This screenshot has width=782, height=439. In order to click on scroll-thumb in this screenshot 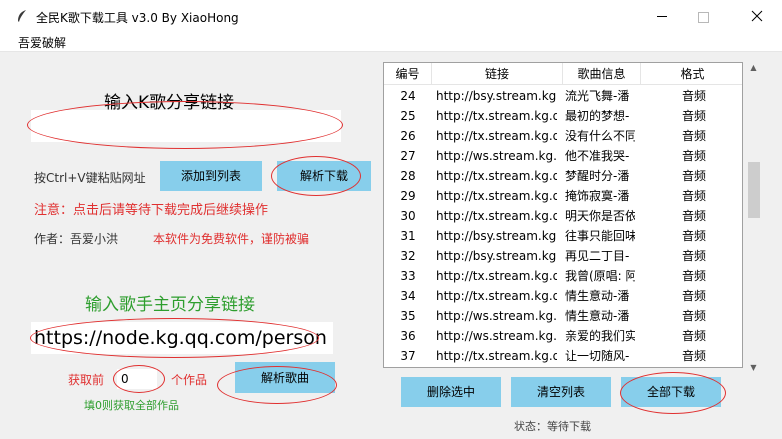, I will do `click(754, 190)`.